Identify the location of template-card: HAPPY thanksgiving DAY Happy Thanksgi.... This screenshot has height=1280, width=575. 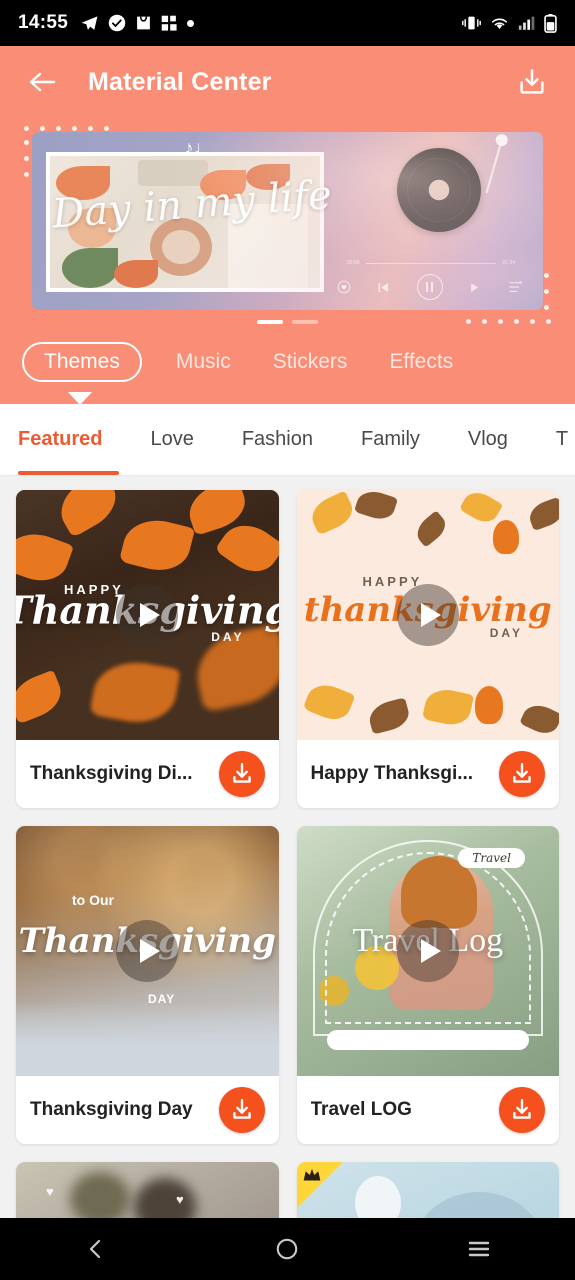
(428, 649).